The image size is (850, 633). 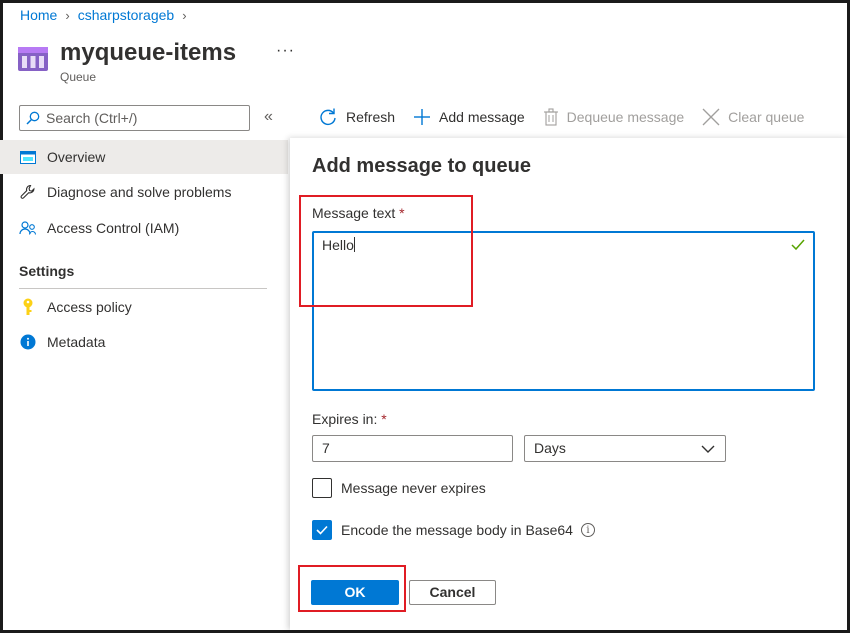 What do you see at coordinates (550, 448) in the screenshot?
I see `expires-unit-value: Days` at bounding box center [550, 448].